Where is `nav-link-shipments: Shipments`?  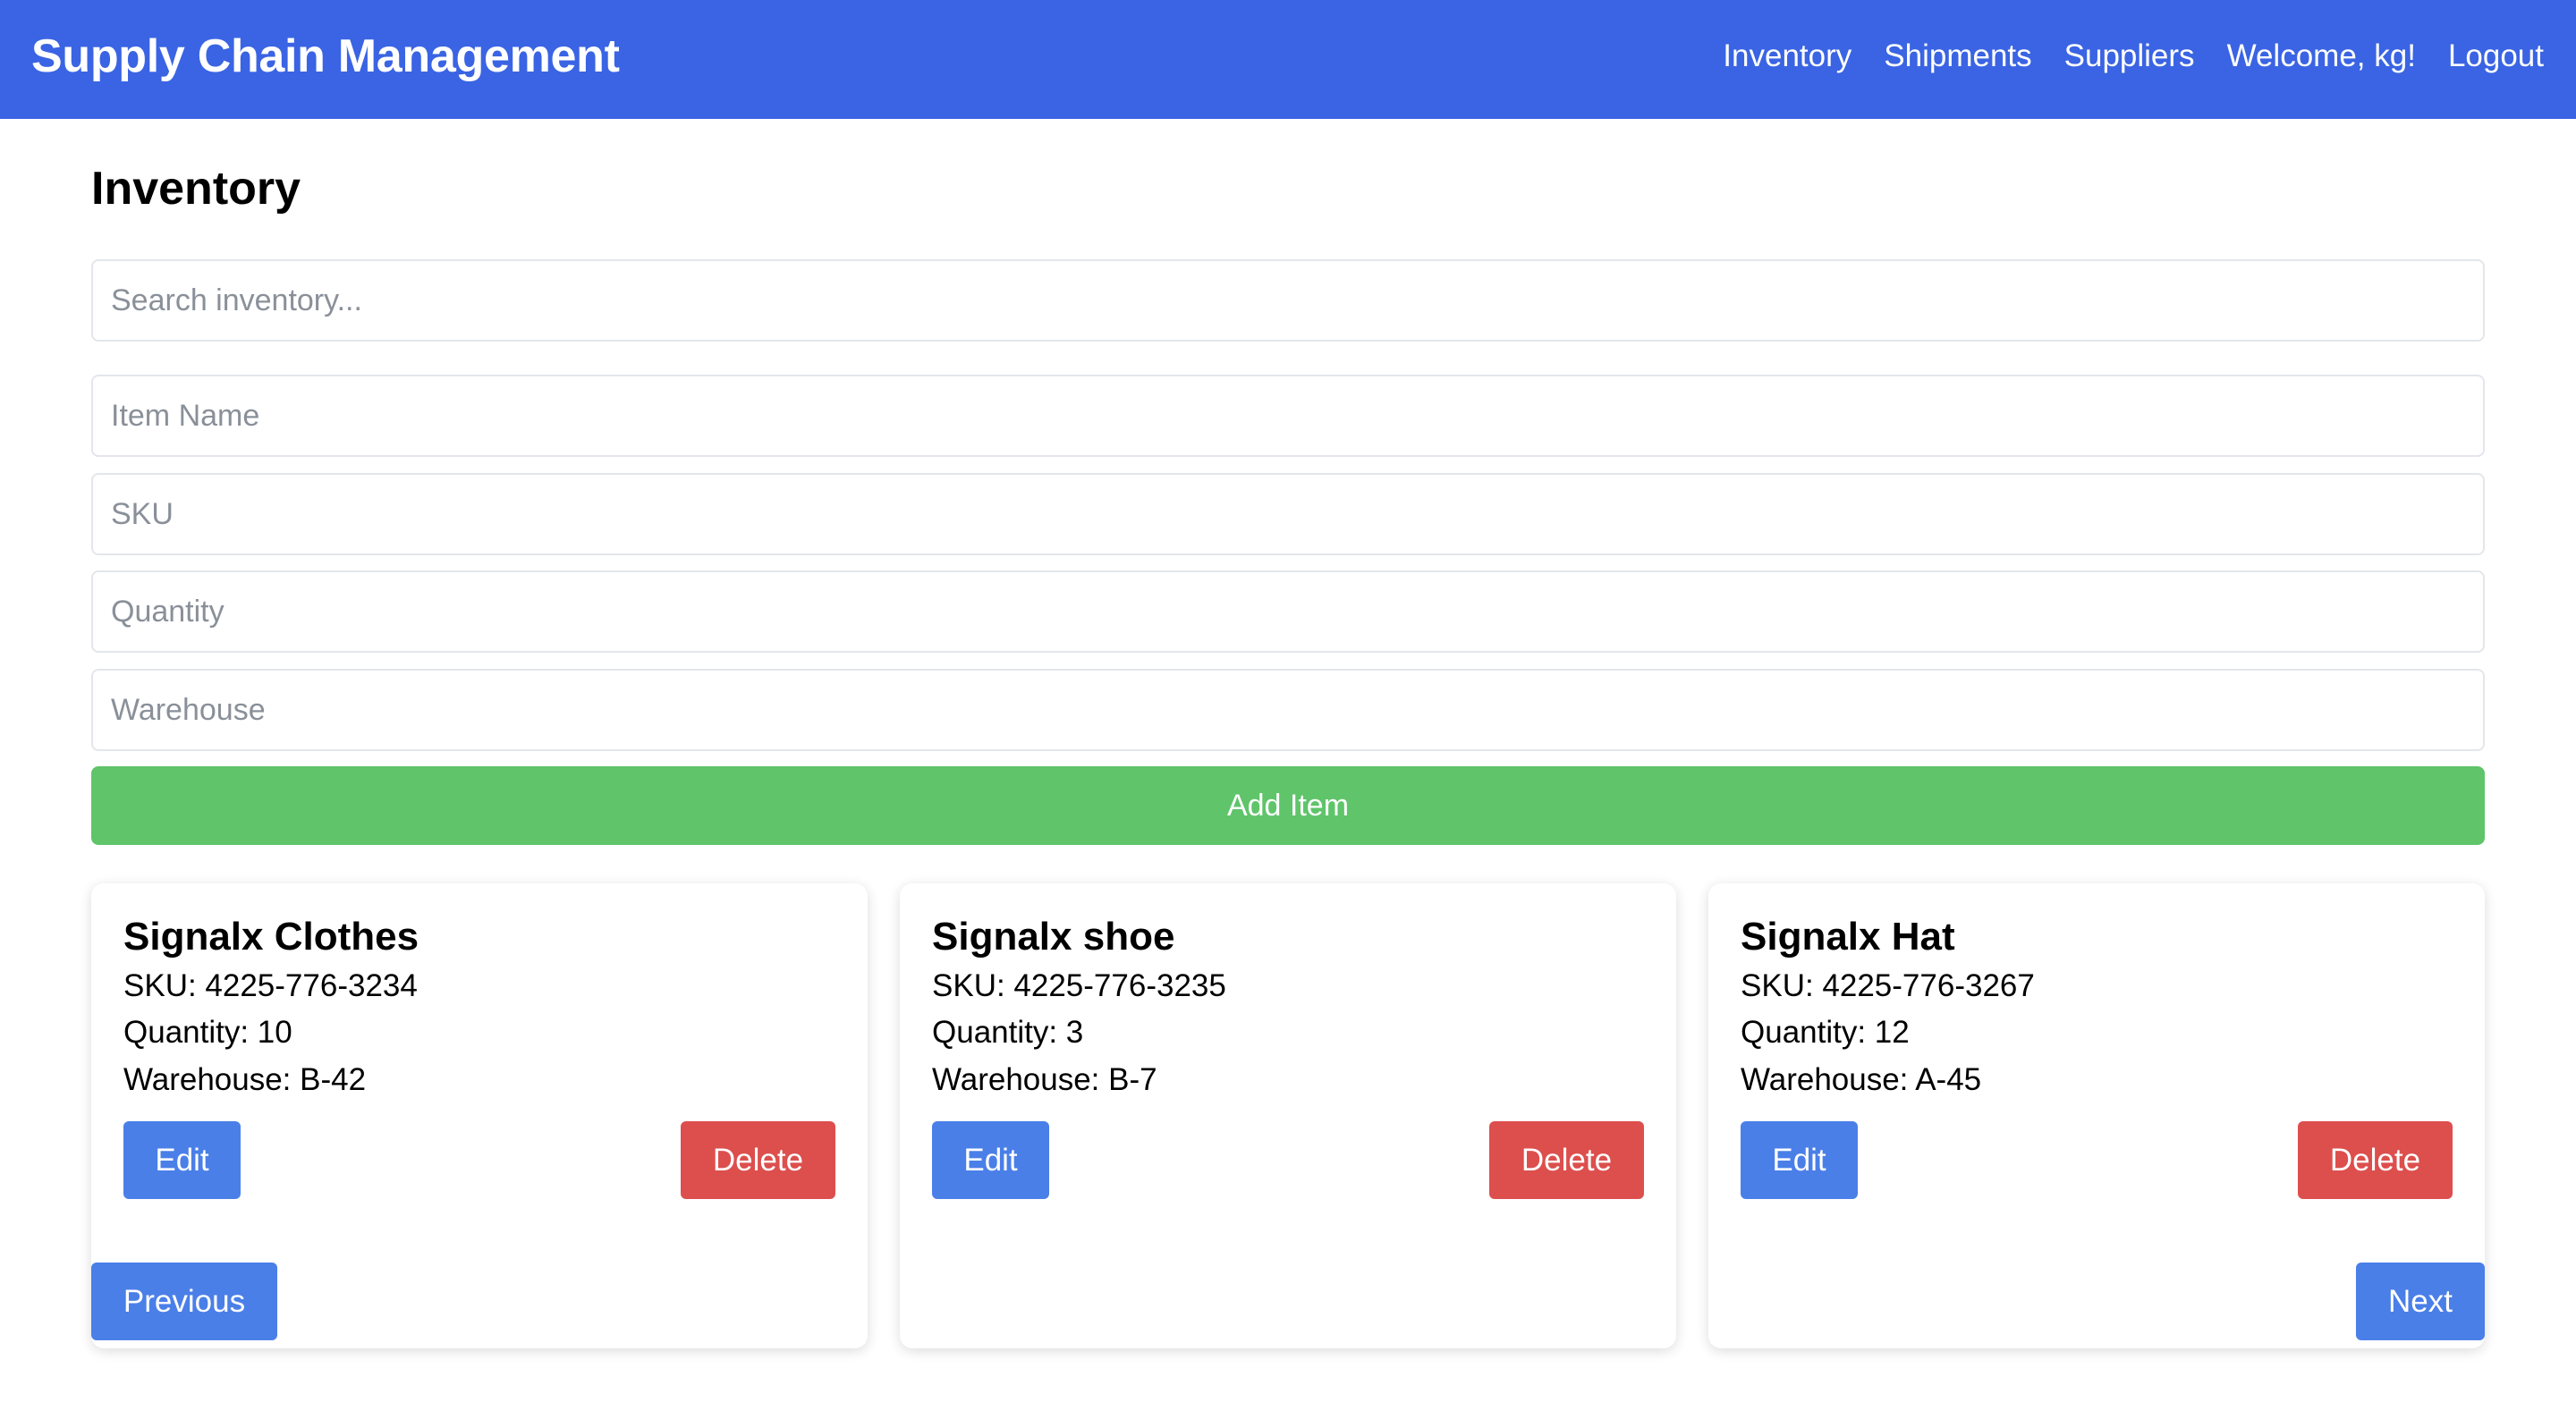 nav-link-shipments: Shipments is located at coordinates (1957, 56).